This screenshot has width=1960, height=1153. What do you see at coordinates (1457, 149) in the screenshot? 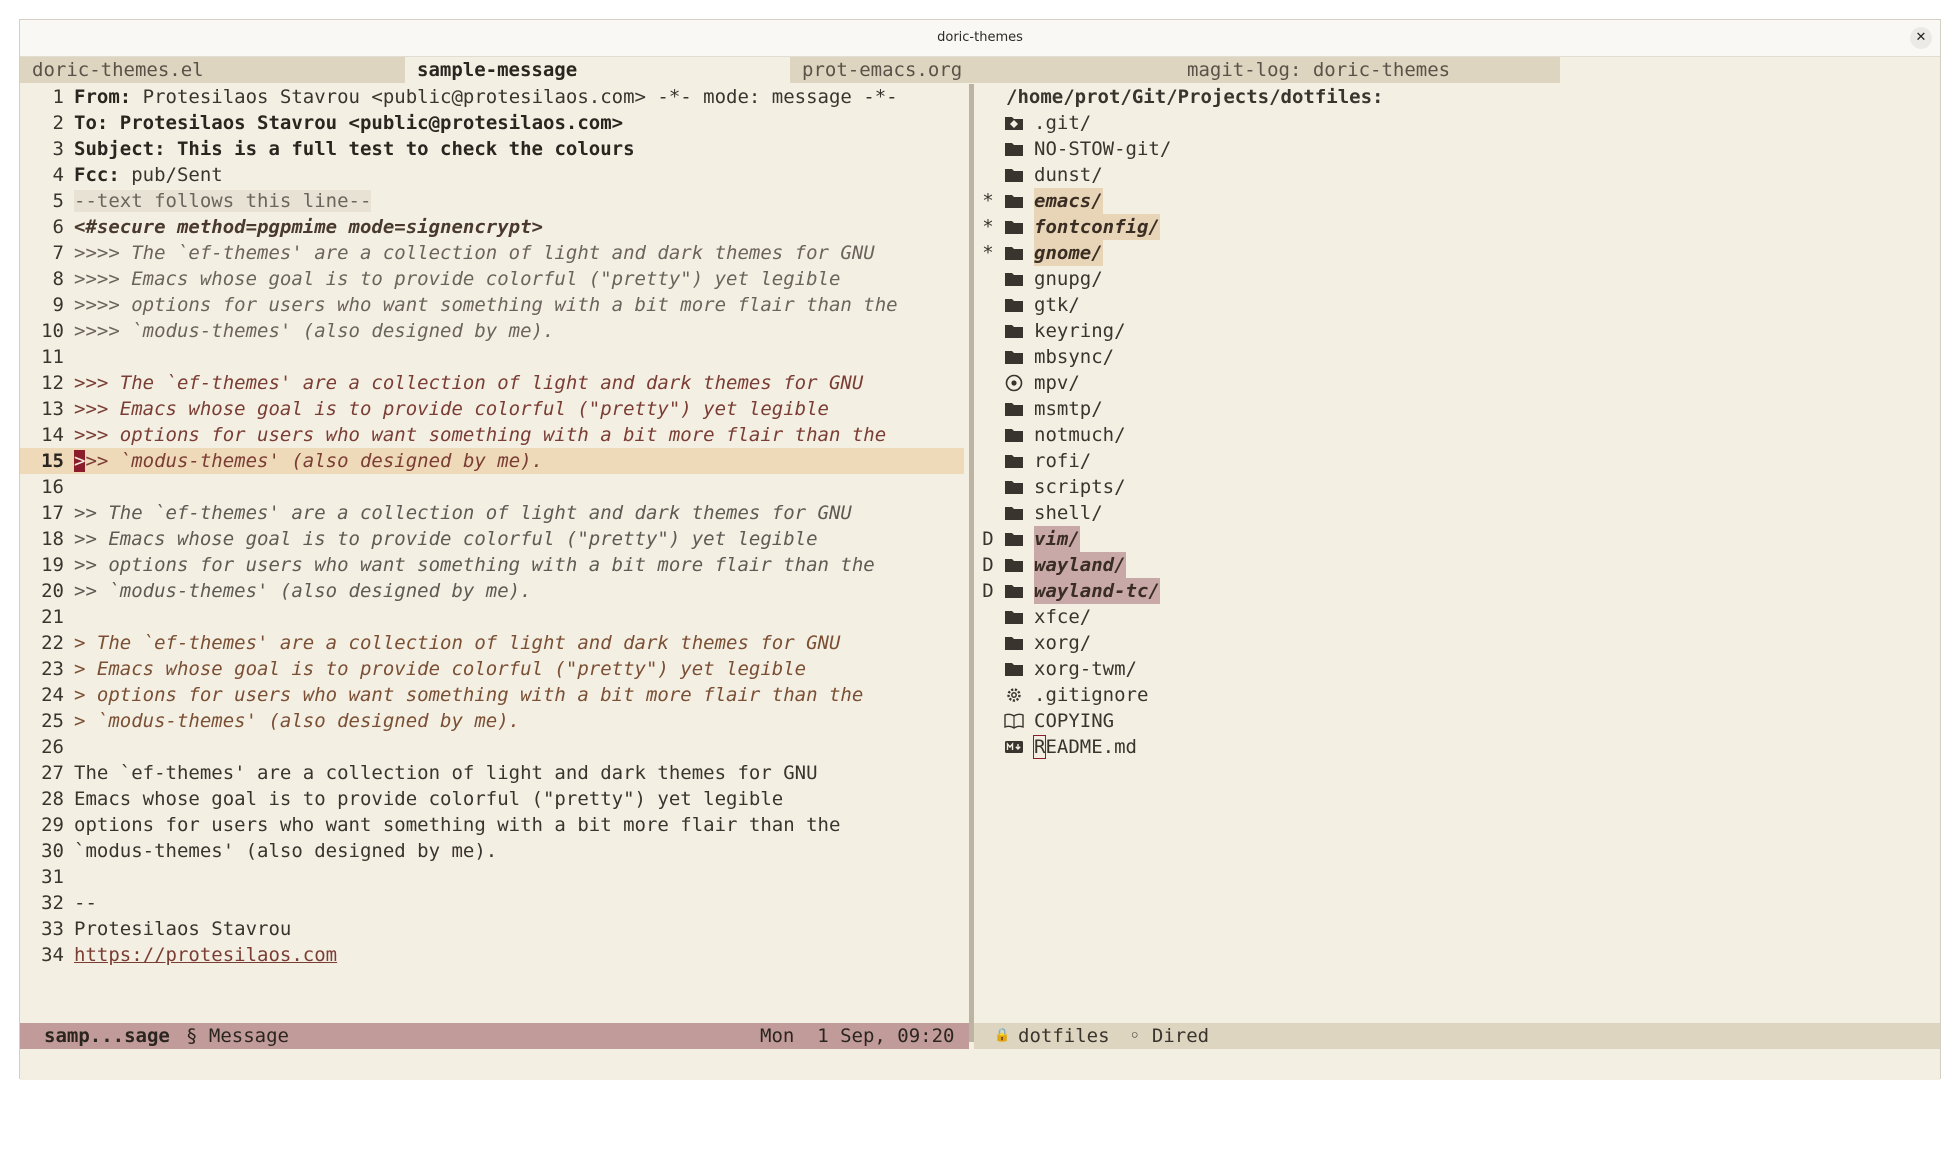
I see `dired-entry: NO-STOW-git/` at bounding box center [1457, 149].